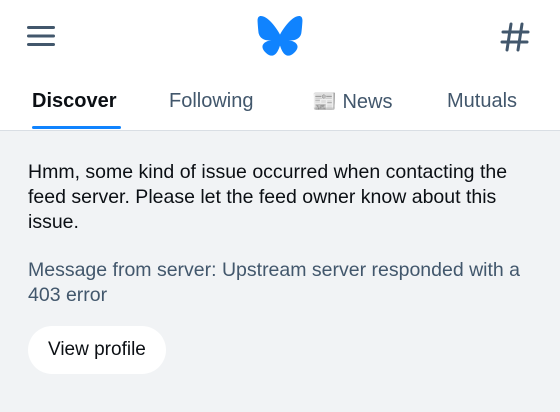 The height and width of the screenshot is (412, 560). I want to click on butterfly-logo-icon, so click(280, 36).